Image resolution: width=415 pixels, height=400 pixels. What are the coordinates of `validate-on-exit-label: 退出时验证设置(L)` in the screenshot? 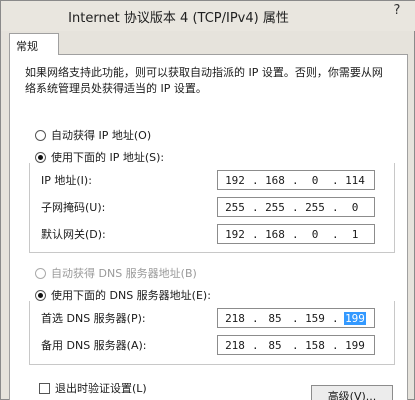 It's located at (101, 388).